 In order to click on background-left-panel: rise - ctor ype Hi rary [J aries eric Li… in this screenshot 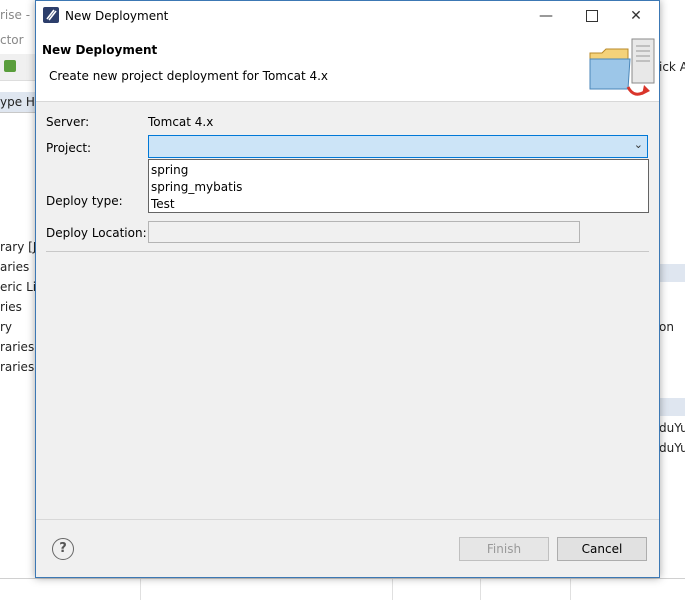, I will do `click(19, 299)`.